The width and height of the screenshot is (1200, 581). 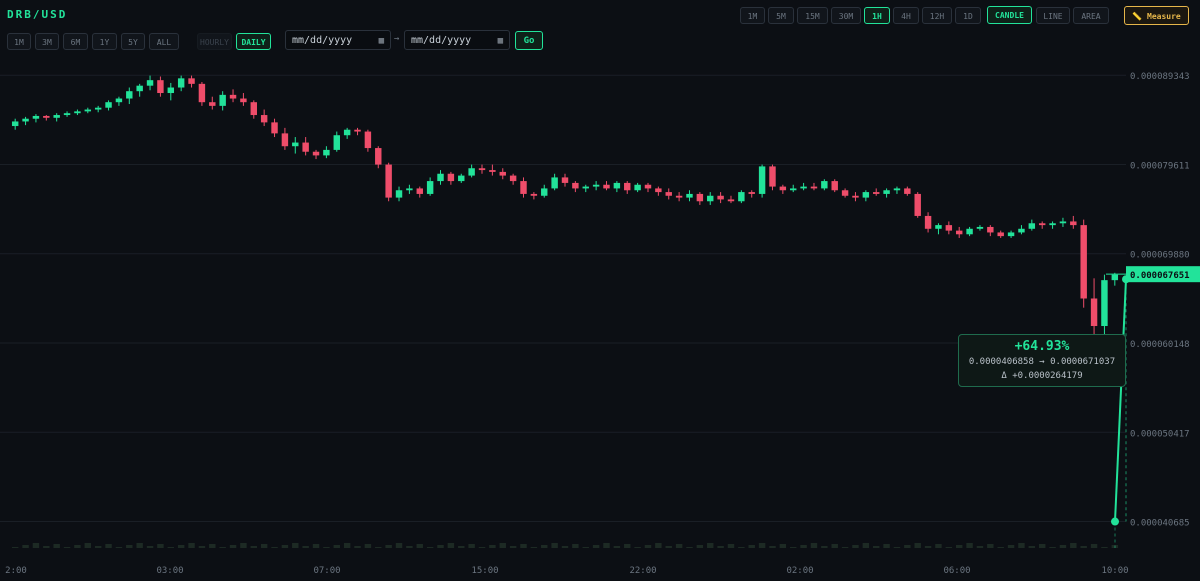 What do you see at coordinates (1160, 166) in the screenshot?
I see `y-tick-label: 0.000079611` at bounding box center [1160, 166].